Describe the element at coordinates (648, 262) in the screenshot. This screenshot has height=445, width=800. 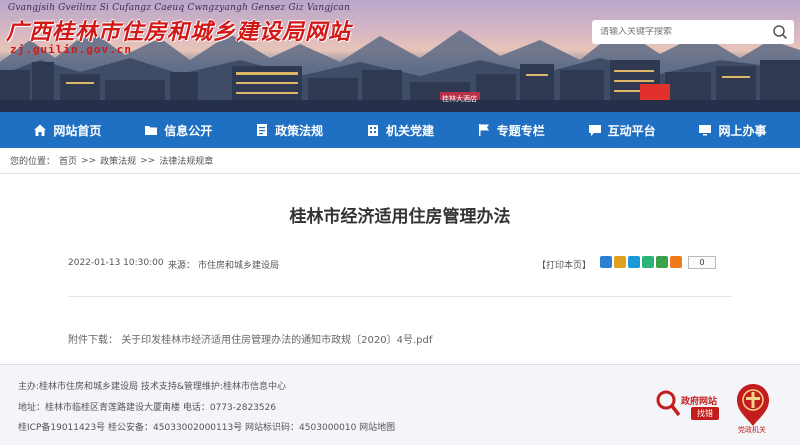
I see `share-tencent-icon` at that location.